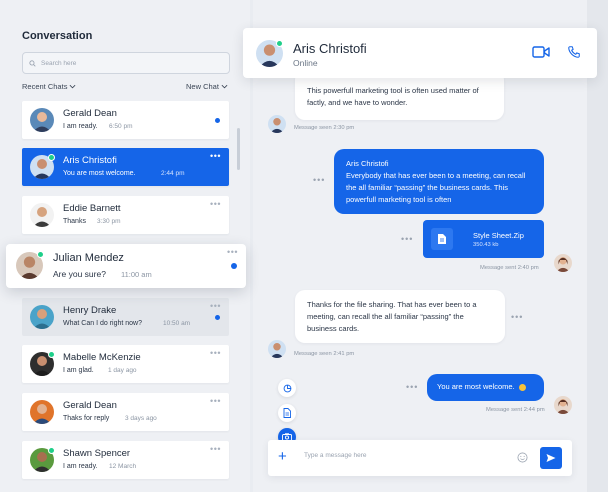  I want to click on chat-time: 6:50 pm, so click(121, 126).